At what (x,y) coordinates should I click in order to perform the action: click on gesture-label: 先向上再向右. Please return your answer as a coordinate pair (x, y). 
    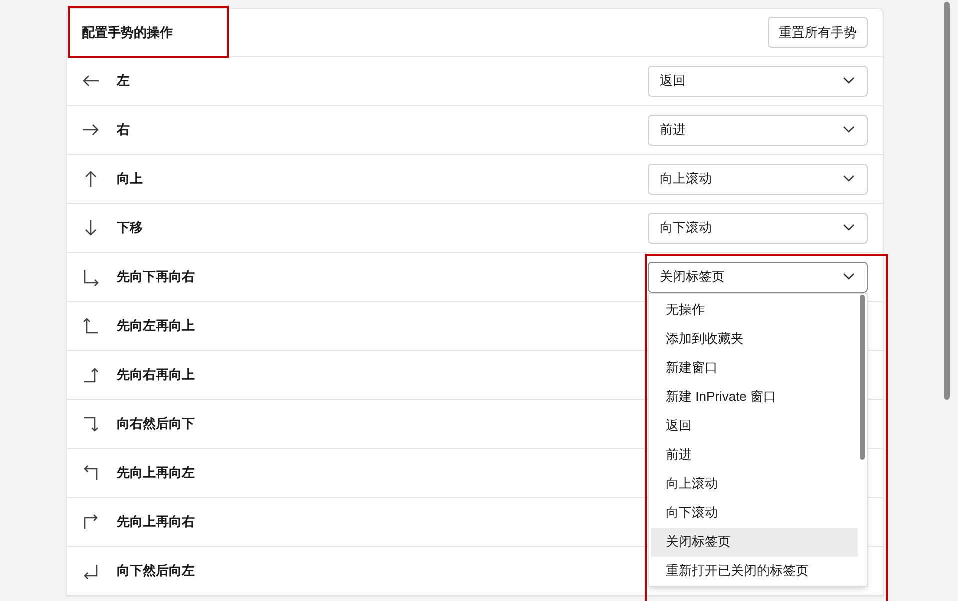
    Looking at the image, I should click on (156, 522).